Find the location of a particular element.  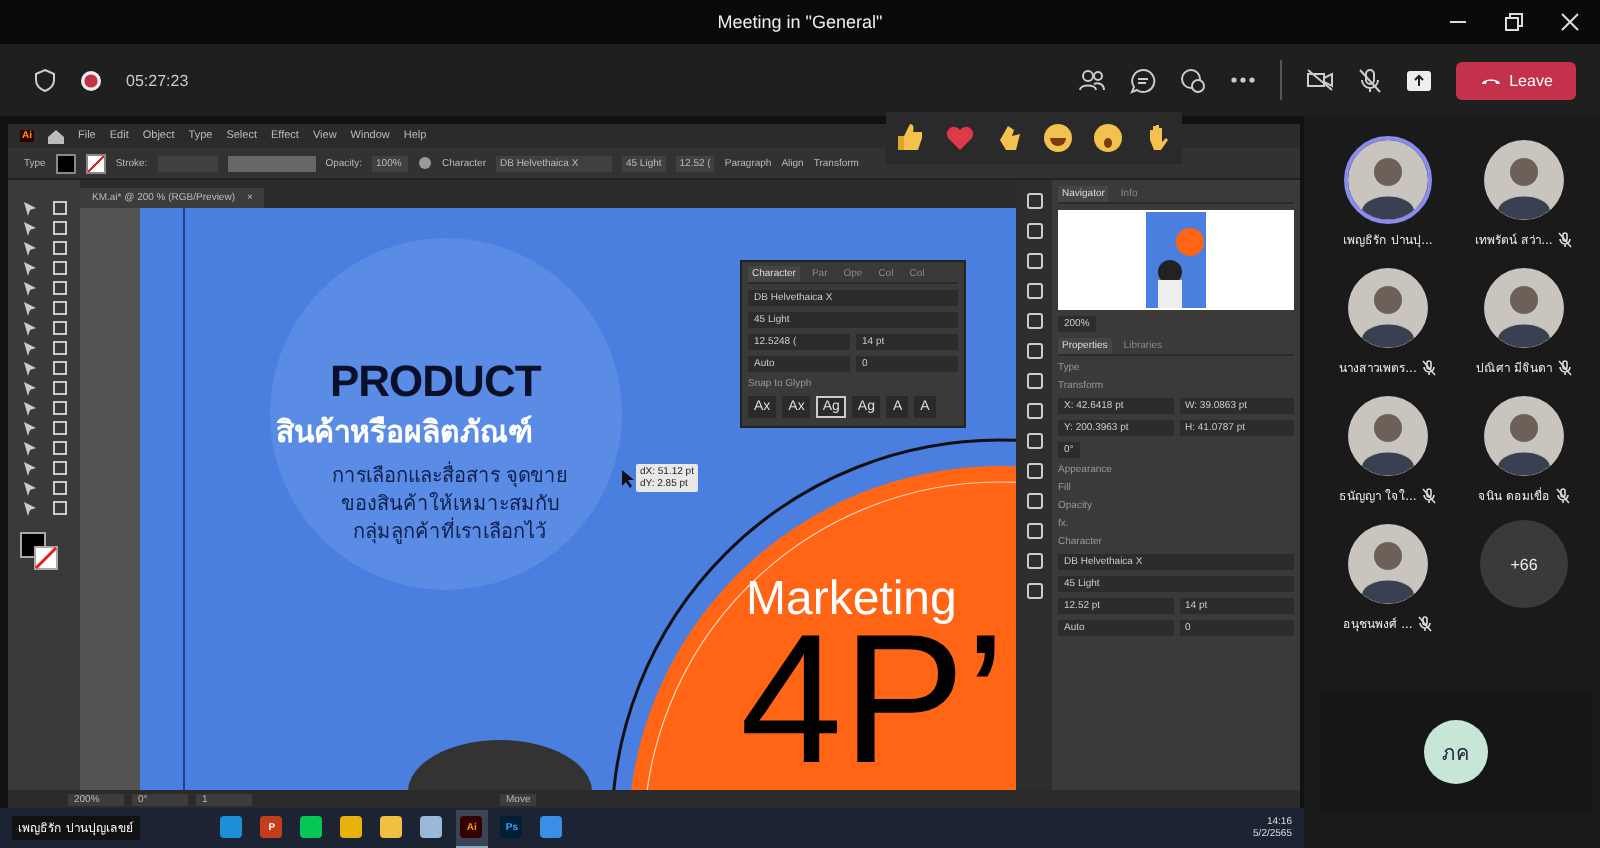

shield-icon is located at coordinates (45, 80).